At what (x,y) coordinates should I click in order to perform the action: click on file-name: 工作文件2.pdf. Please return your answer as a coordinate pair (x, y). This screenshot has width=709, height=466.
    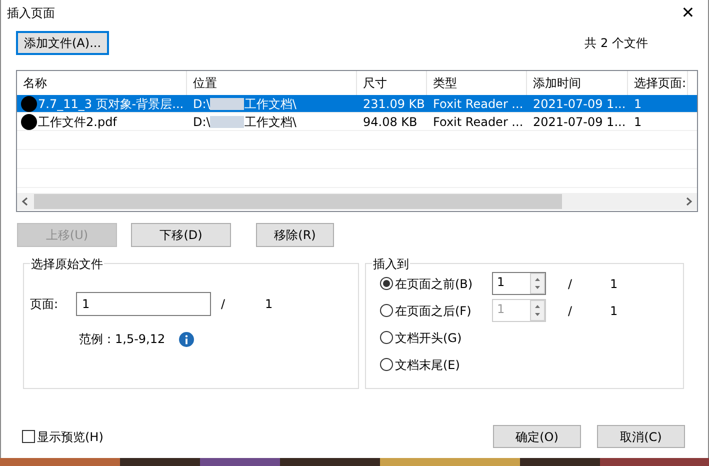
    Looking at the image, I should click on (77, 122).